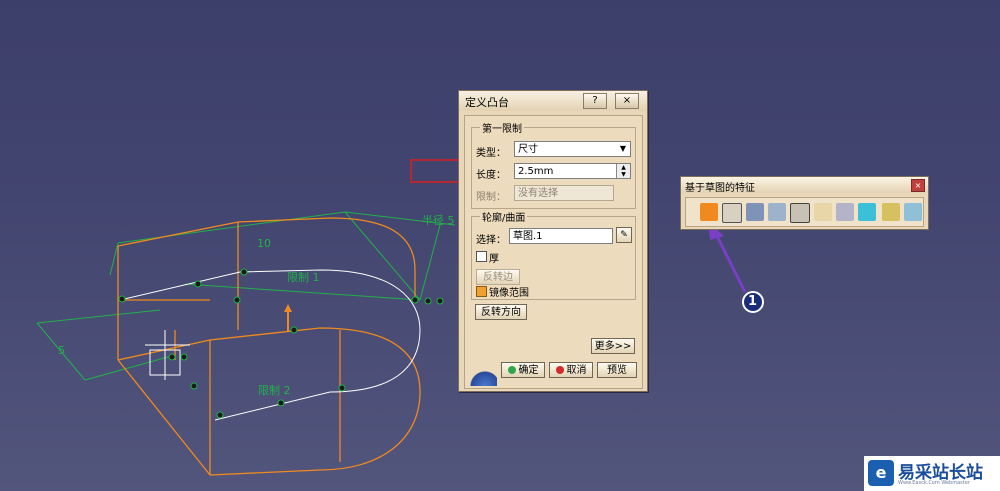 The height and width of the screenshot is (491, 1000). Describe the element at coordinates (867, 212) in the screenshot. I see `multi-section-solid-icon` at that location.